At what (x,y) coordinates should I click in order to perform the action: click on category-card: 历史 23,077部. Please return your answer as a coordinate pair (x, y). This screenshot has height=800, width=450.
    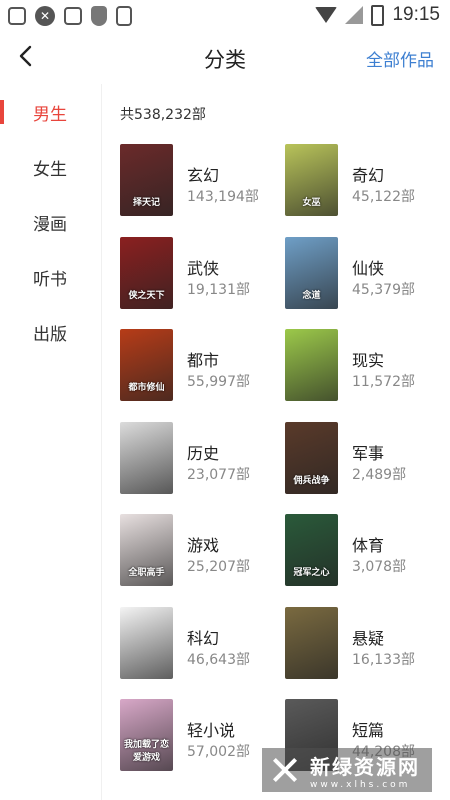
    Looking at the image, I should click on (200, 459).